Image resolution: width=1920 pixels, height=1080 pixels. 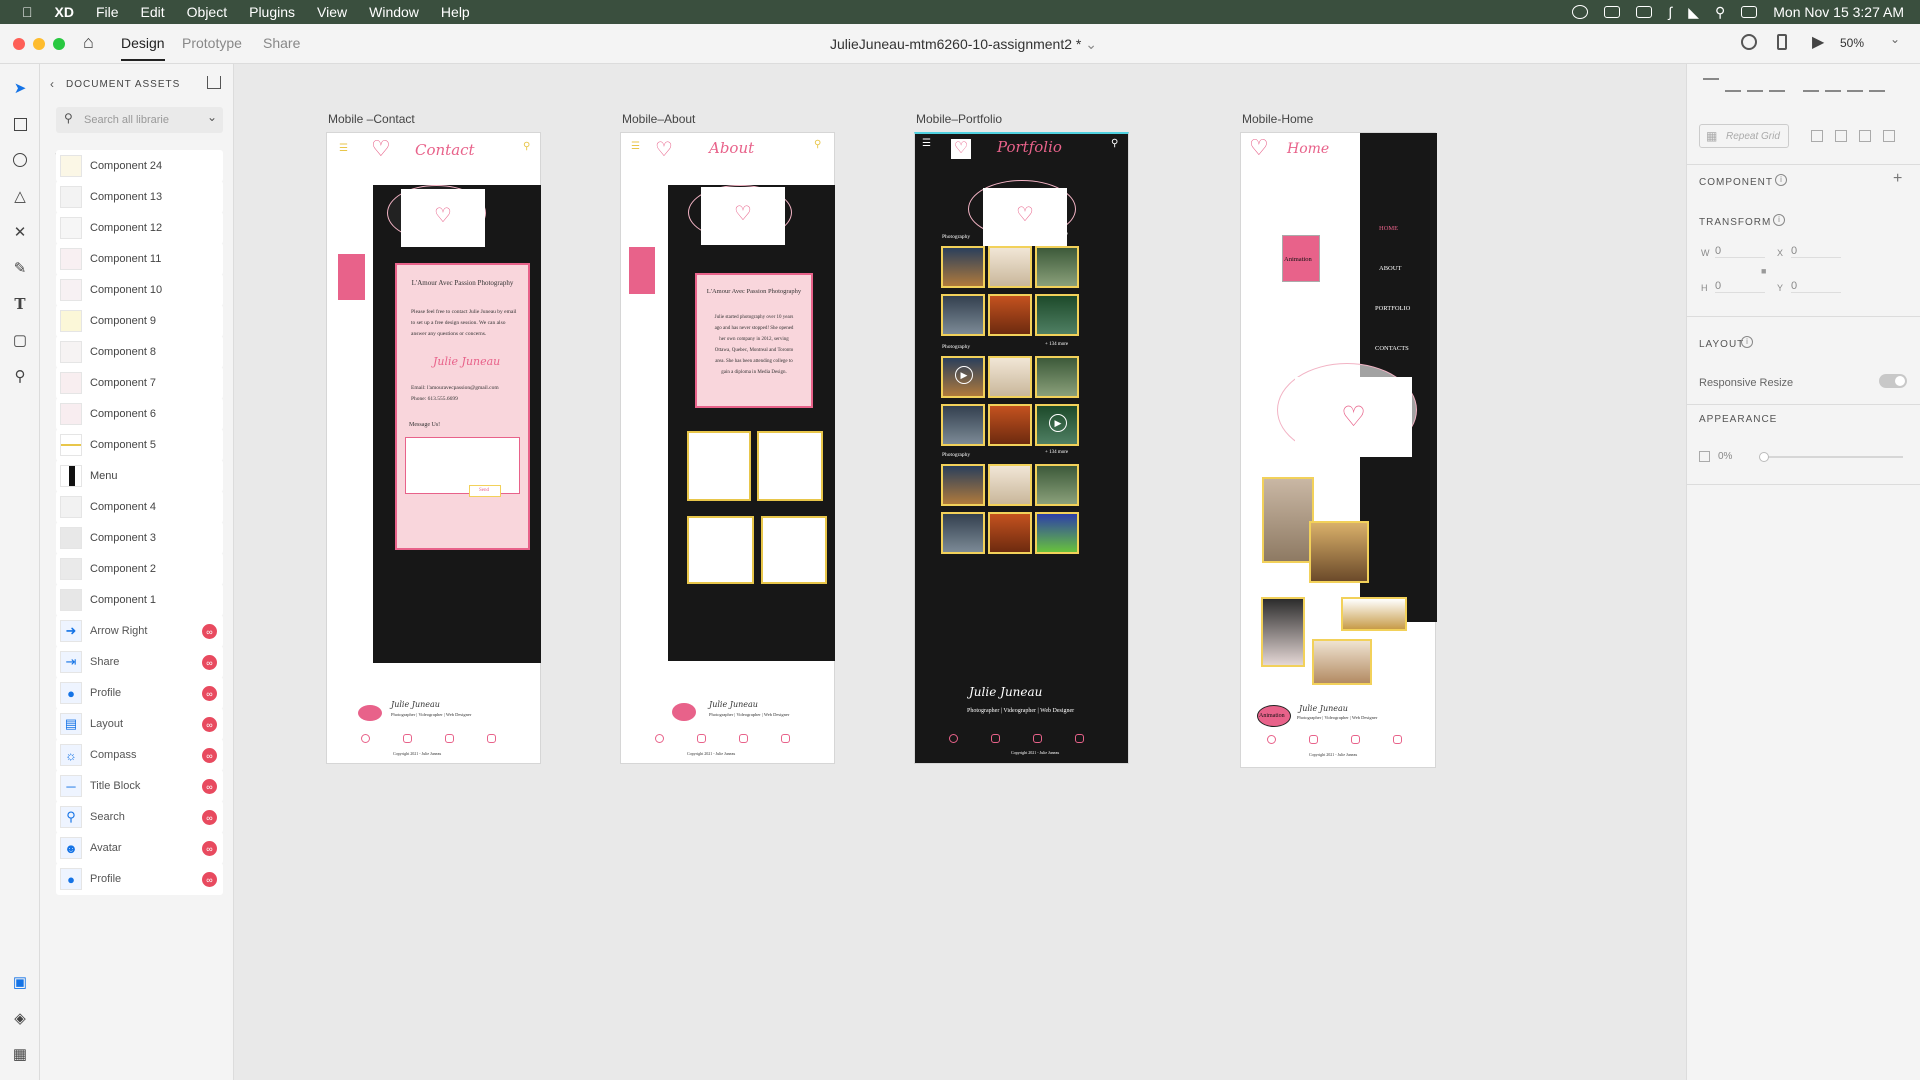 What do you see at coordinates (139, 848) in the screenshot?
I see `asset-item-avatar: ☻ Avatar ∞` at bounding box center [139, 848].